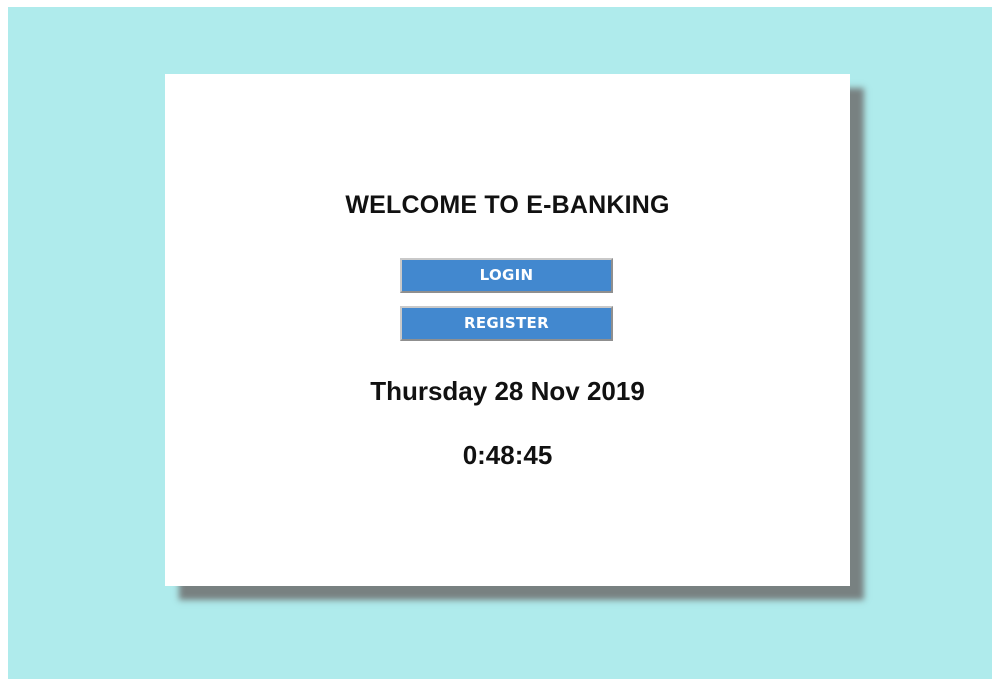 This screenshot has height=679, width=992. I want to click on register-button: REGISTER, so click(506, 323).